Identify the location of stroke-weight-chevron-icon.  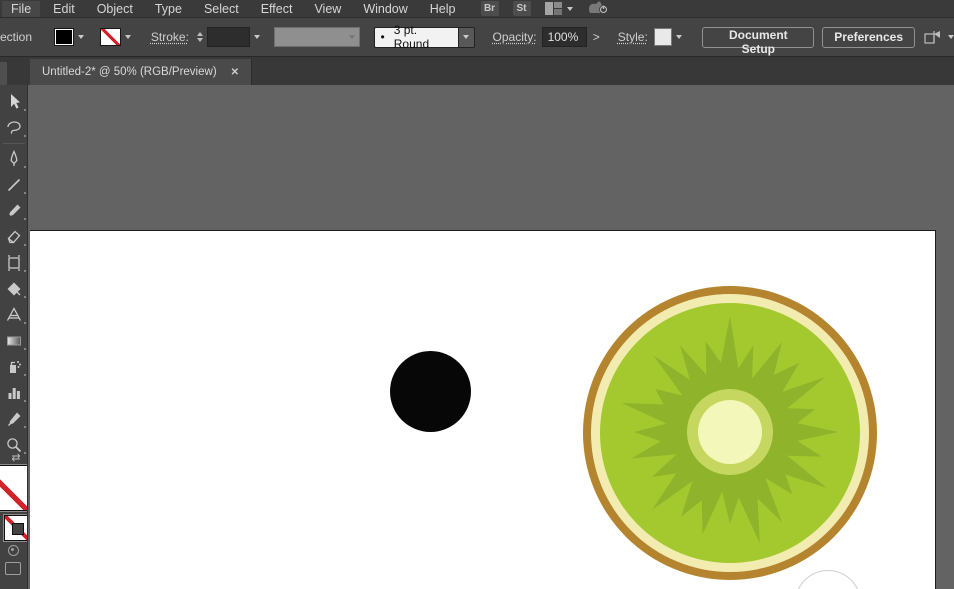
(257, 37).